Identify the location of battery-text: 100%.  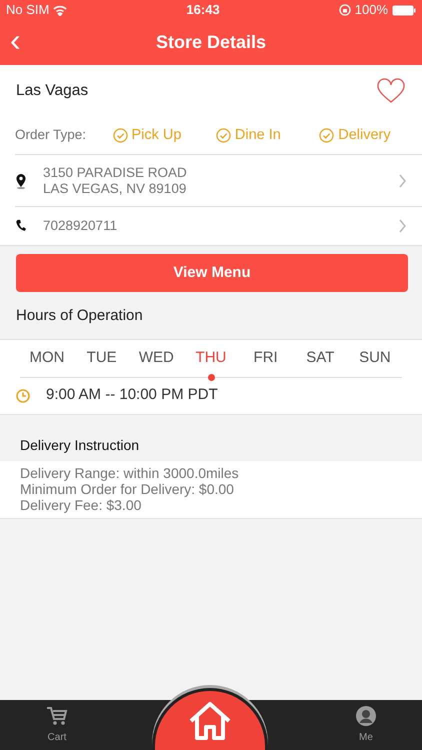
(371, 10).